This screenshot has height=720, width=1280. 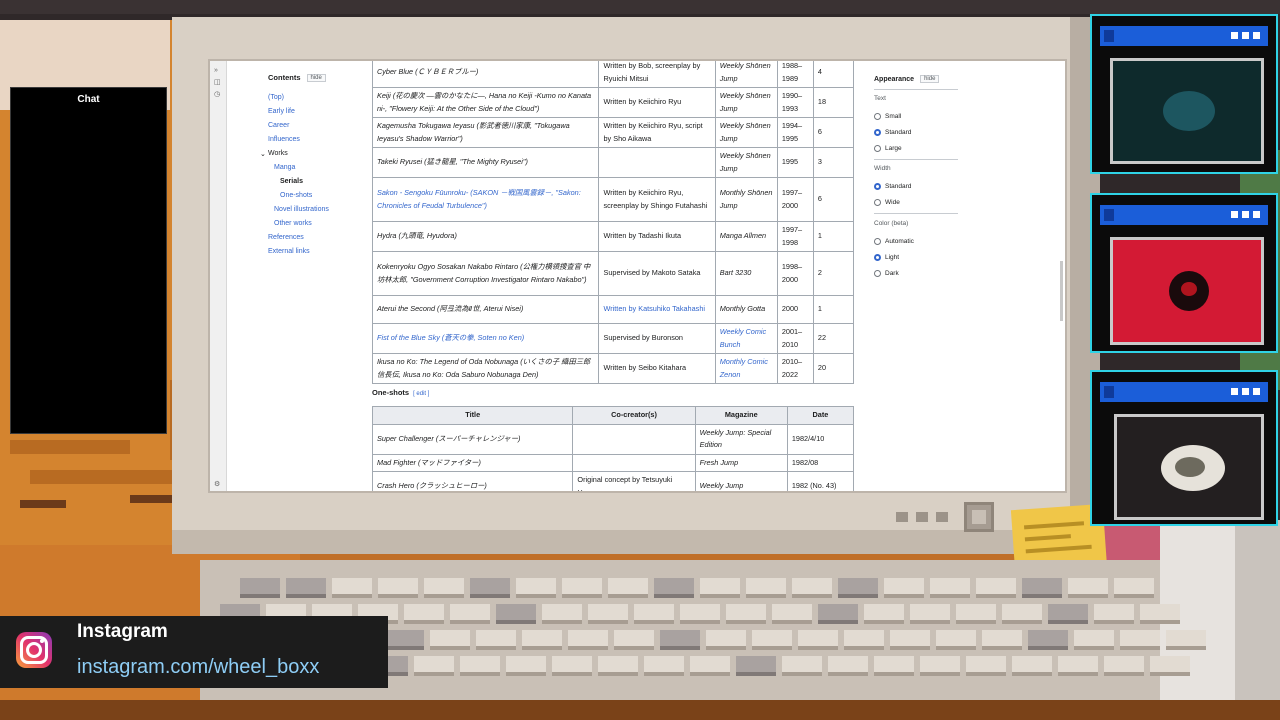 I want to click on power-button-center, so click(x=979, y=517).